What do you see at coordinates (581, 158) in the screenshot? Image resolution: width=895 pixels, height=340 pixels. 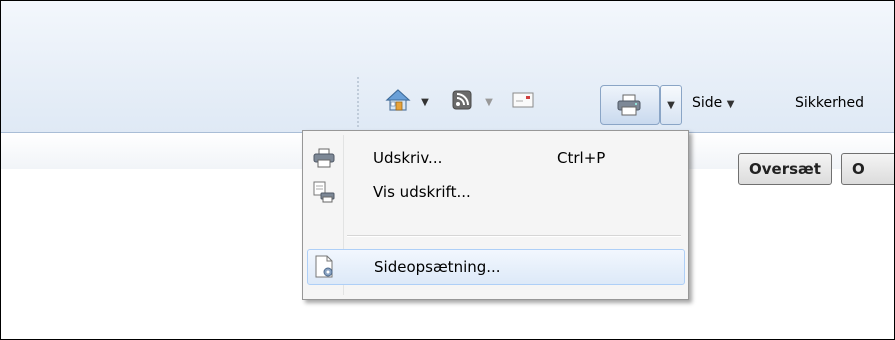 I see `menu-item-shortcut: Ctrl+P` at bounding box center [581, 158].